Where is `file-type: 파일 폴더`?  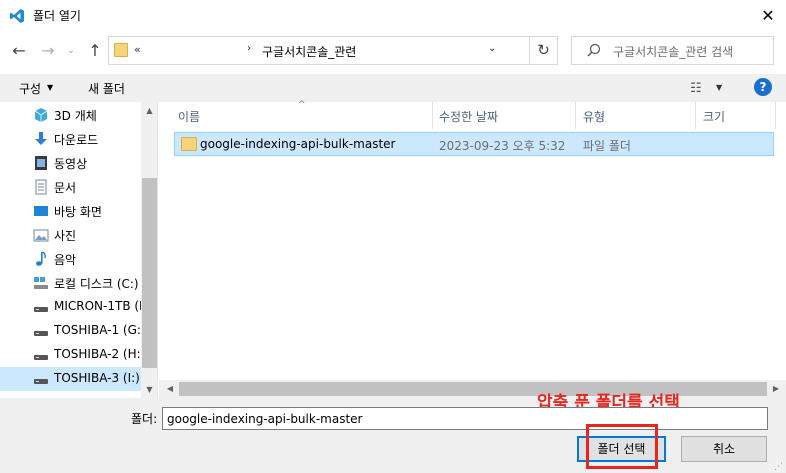
file-type: 파일 폴더 is located at coordinates (607, 146).